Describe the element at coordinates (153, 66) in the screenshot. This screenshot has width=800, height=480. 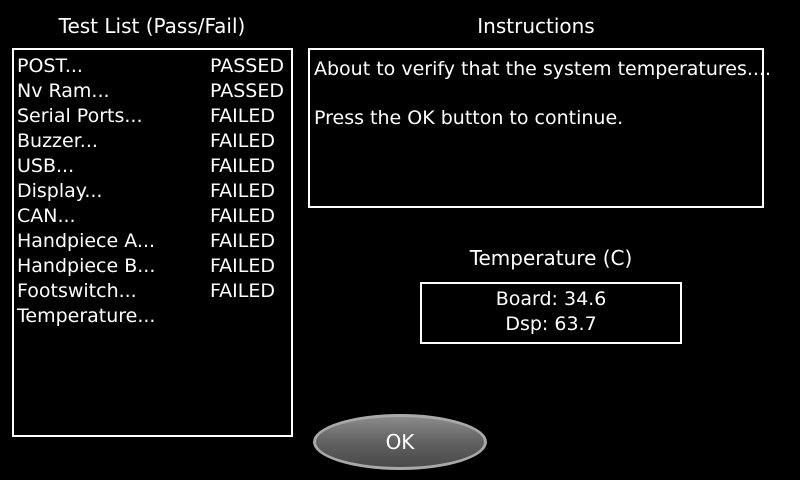
I see `test-row-post: POST... PASSED` at that location.